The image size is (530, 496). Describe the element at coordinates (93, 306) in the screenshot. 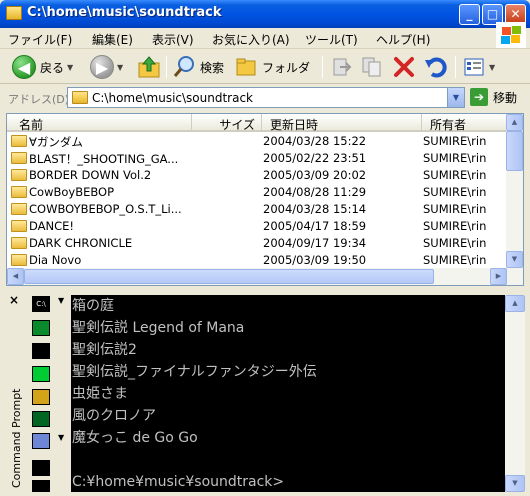

I see `console-line: 箱の庭` at that location.